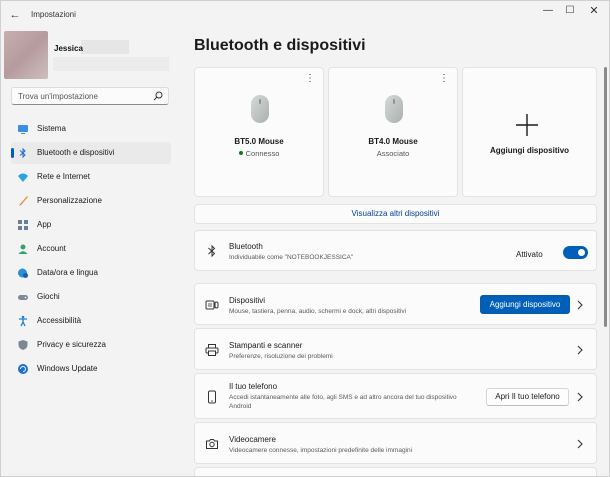 The image size is (610, 477). What do you see at coordinates (23, 249) in the screenshot?
I see `person-icon` at bounding box center [23, 249].